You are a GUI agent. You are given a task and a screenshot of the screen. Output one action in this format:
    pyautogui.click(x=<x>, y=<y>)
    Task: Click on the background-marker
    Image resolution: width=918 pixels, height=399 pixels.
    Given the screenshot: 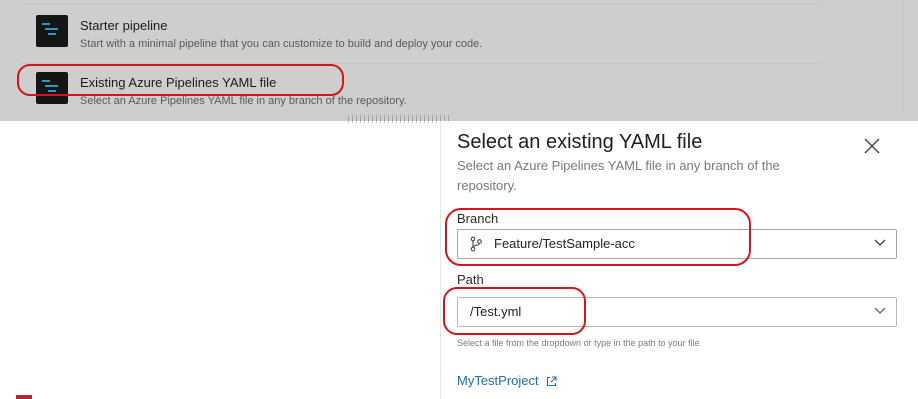 What is the action you would take?
    pyautogui.click(x=24, y=397)
    